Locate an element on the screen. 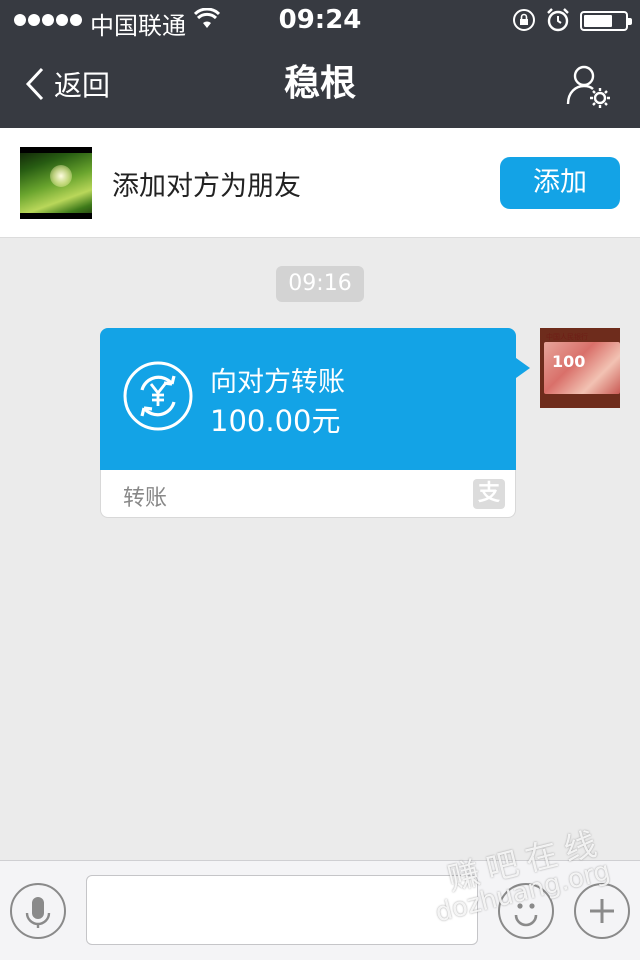  contact-avatar is located at coordinates (56, 183).